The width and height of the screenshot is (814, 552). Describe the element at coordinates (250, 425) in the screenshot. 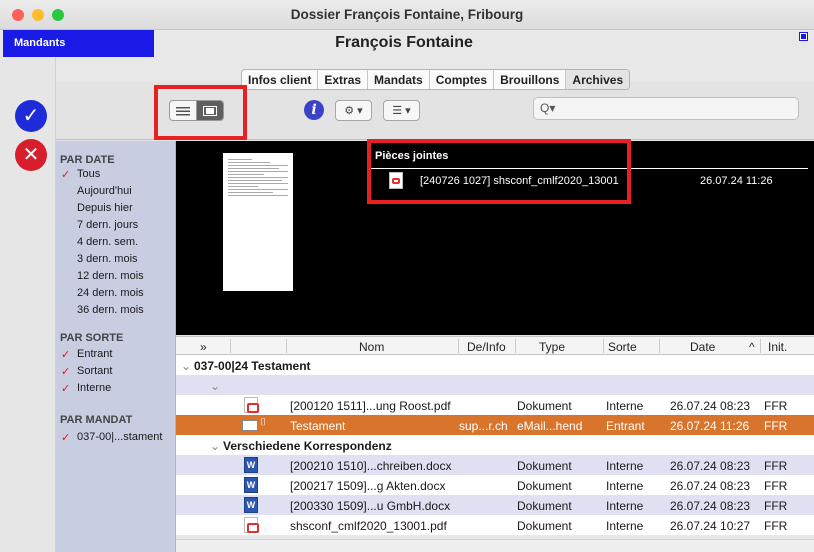

I see `mail-icon` at that location.